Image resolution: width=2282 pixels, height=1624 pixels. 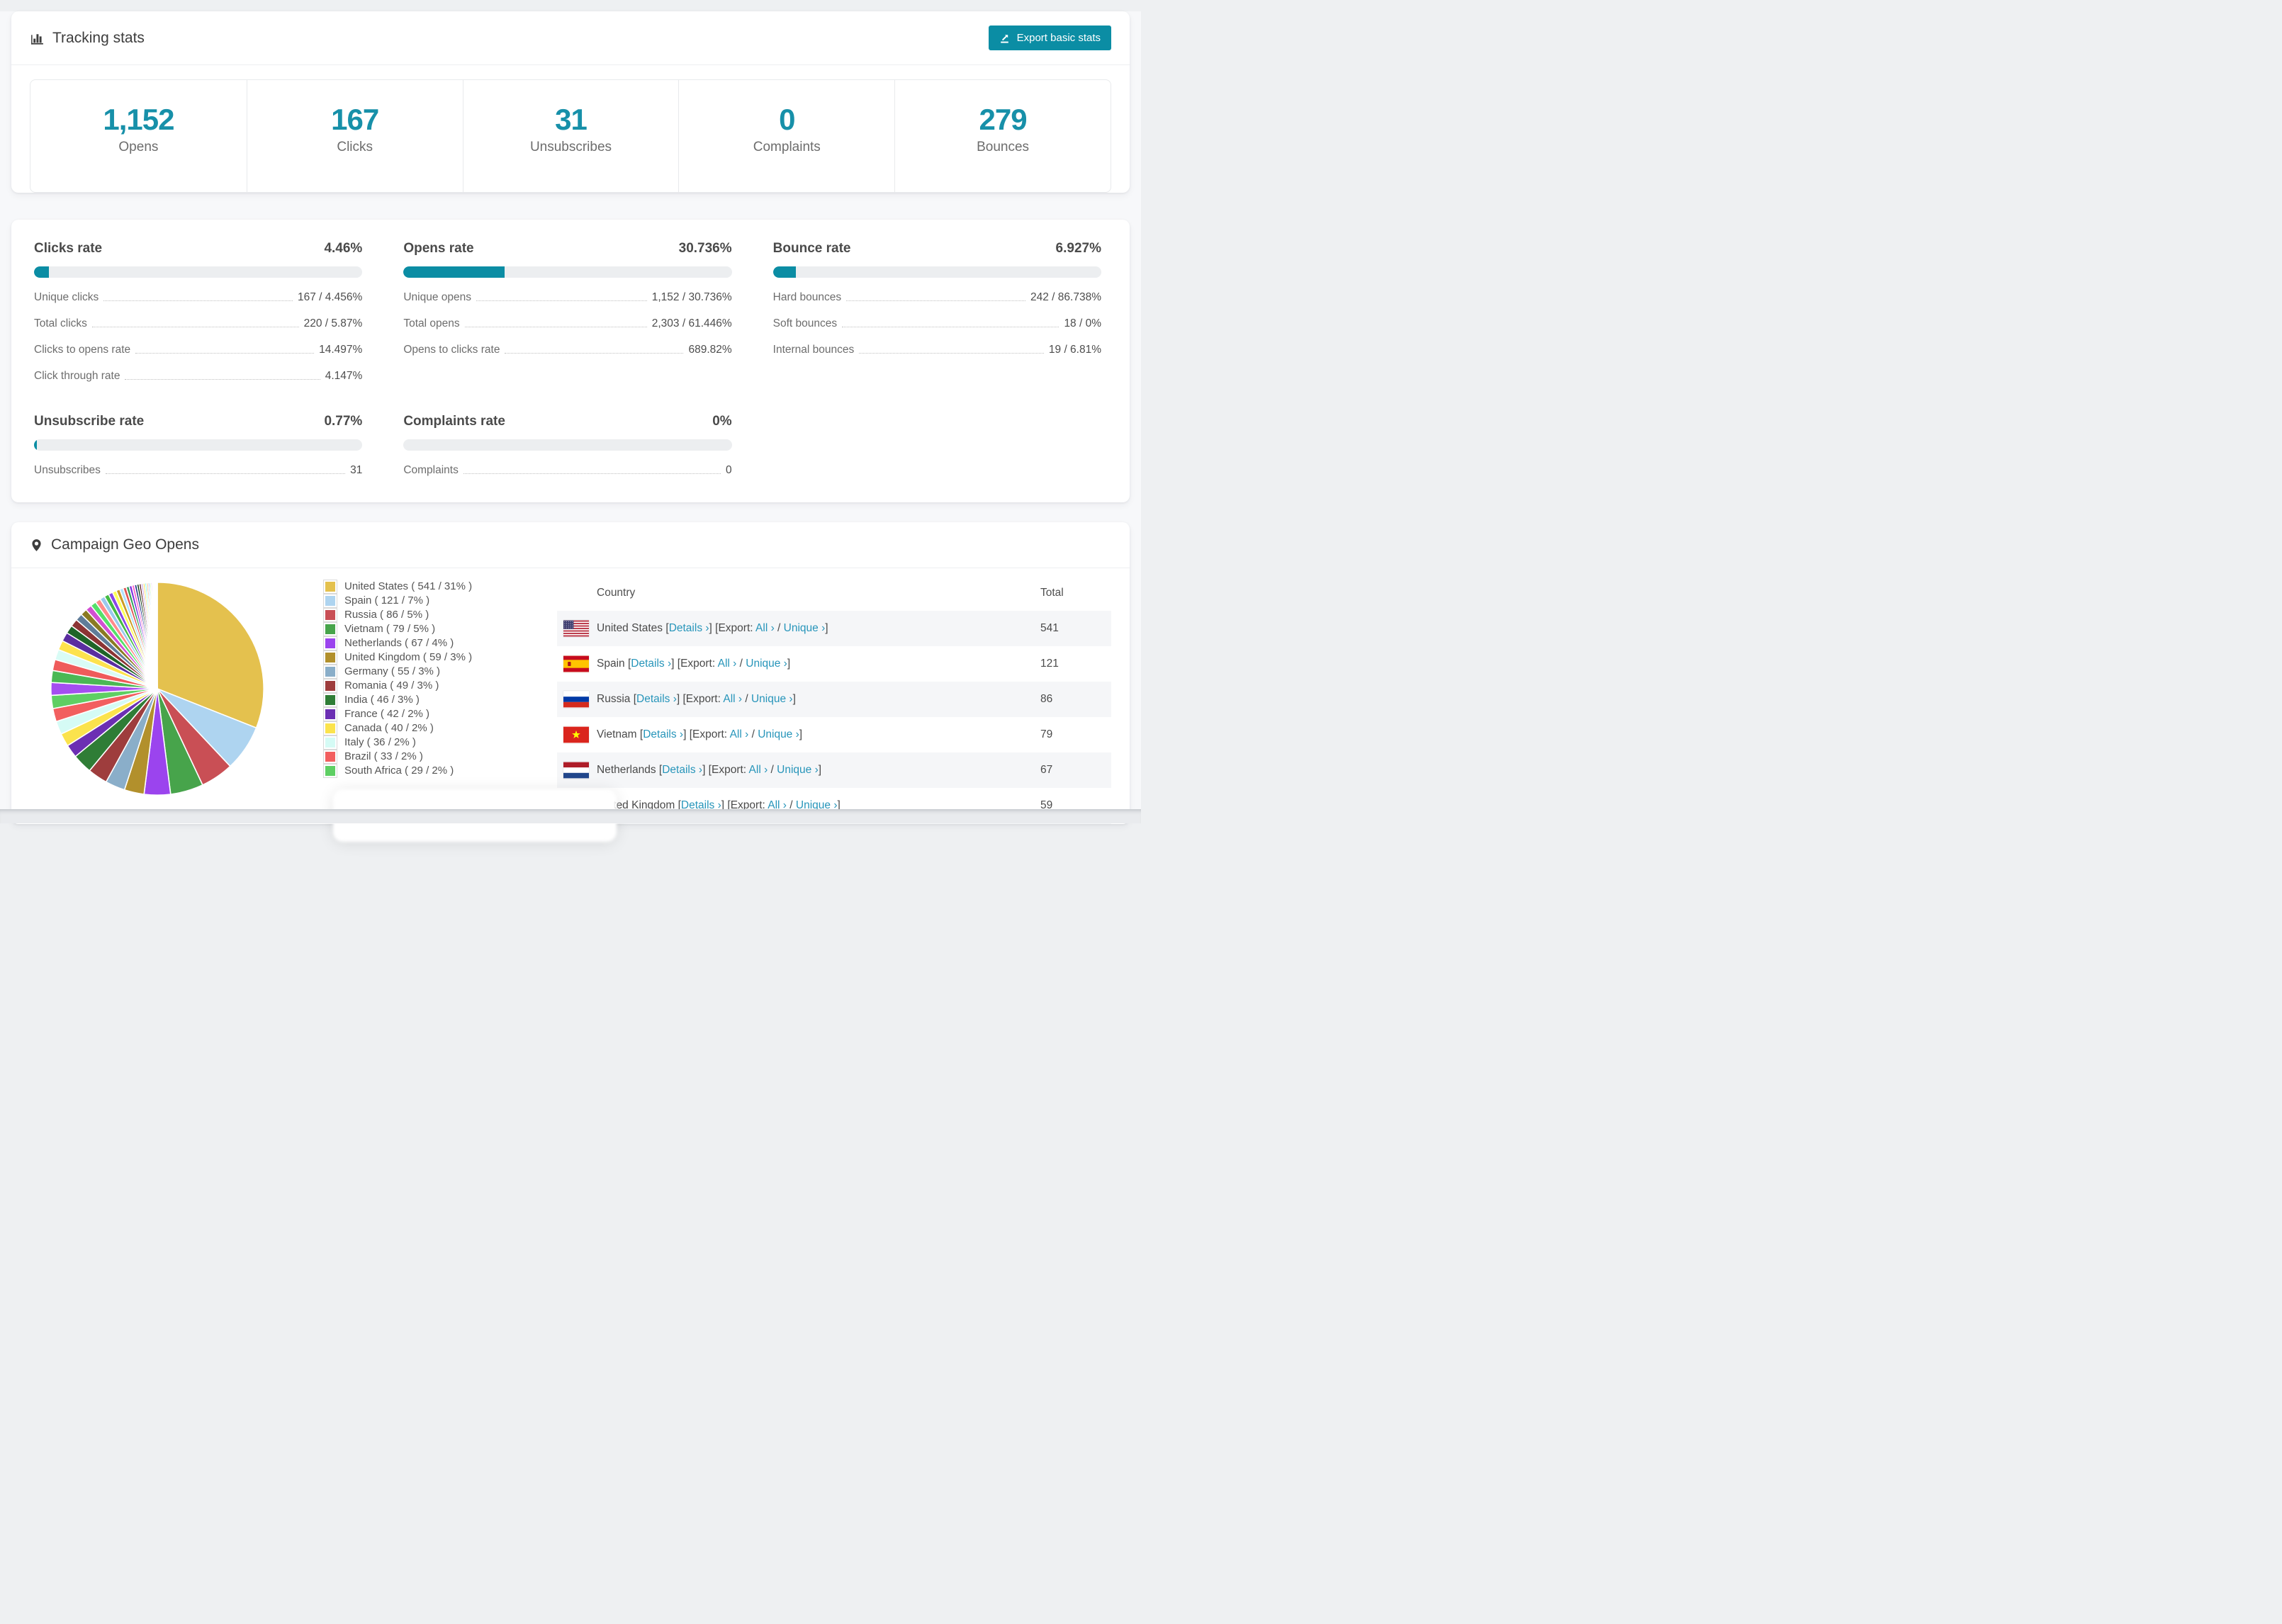 I want to click on stat-value: 1,152, so click(x=138, y=120).